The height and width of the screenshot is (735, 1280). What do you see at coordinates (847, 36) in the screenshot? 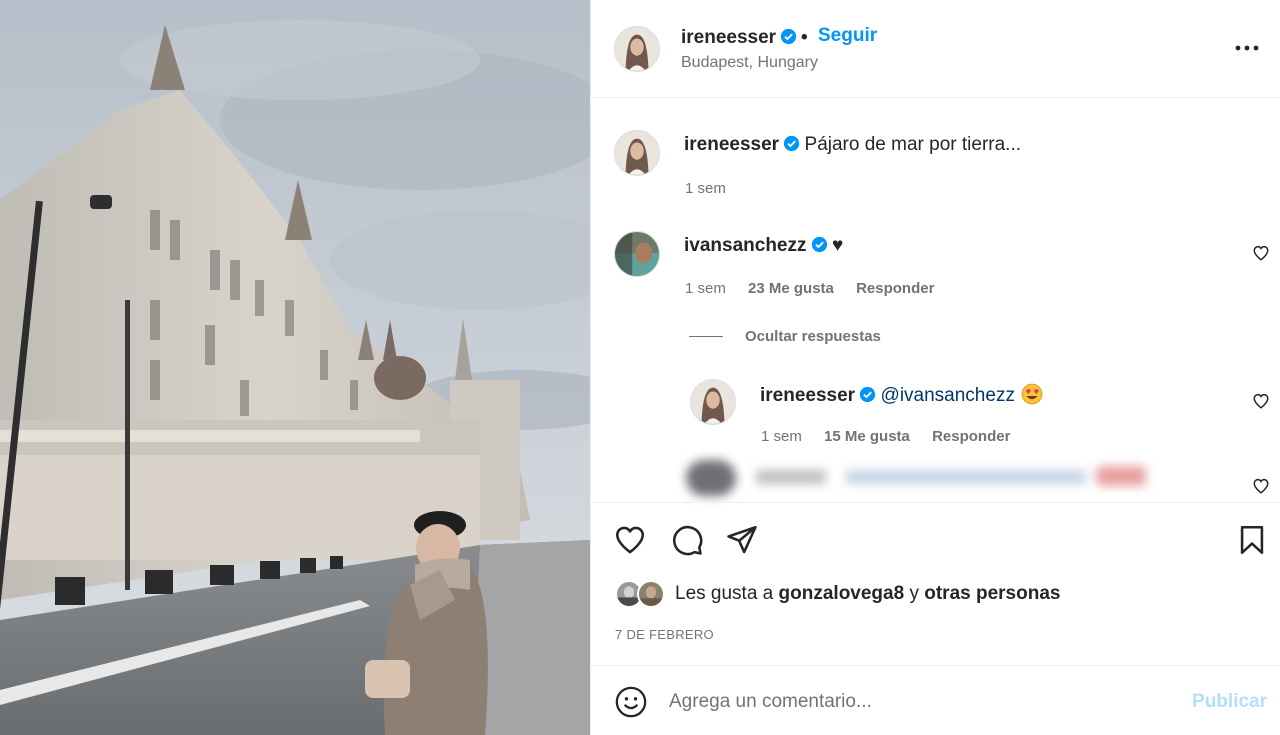
I see `follow-button: Seguir` at bounding box center [847, 36].